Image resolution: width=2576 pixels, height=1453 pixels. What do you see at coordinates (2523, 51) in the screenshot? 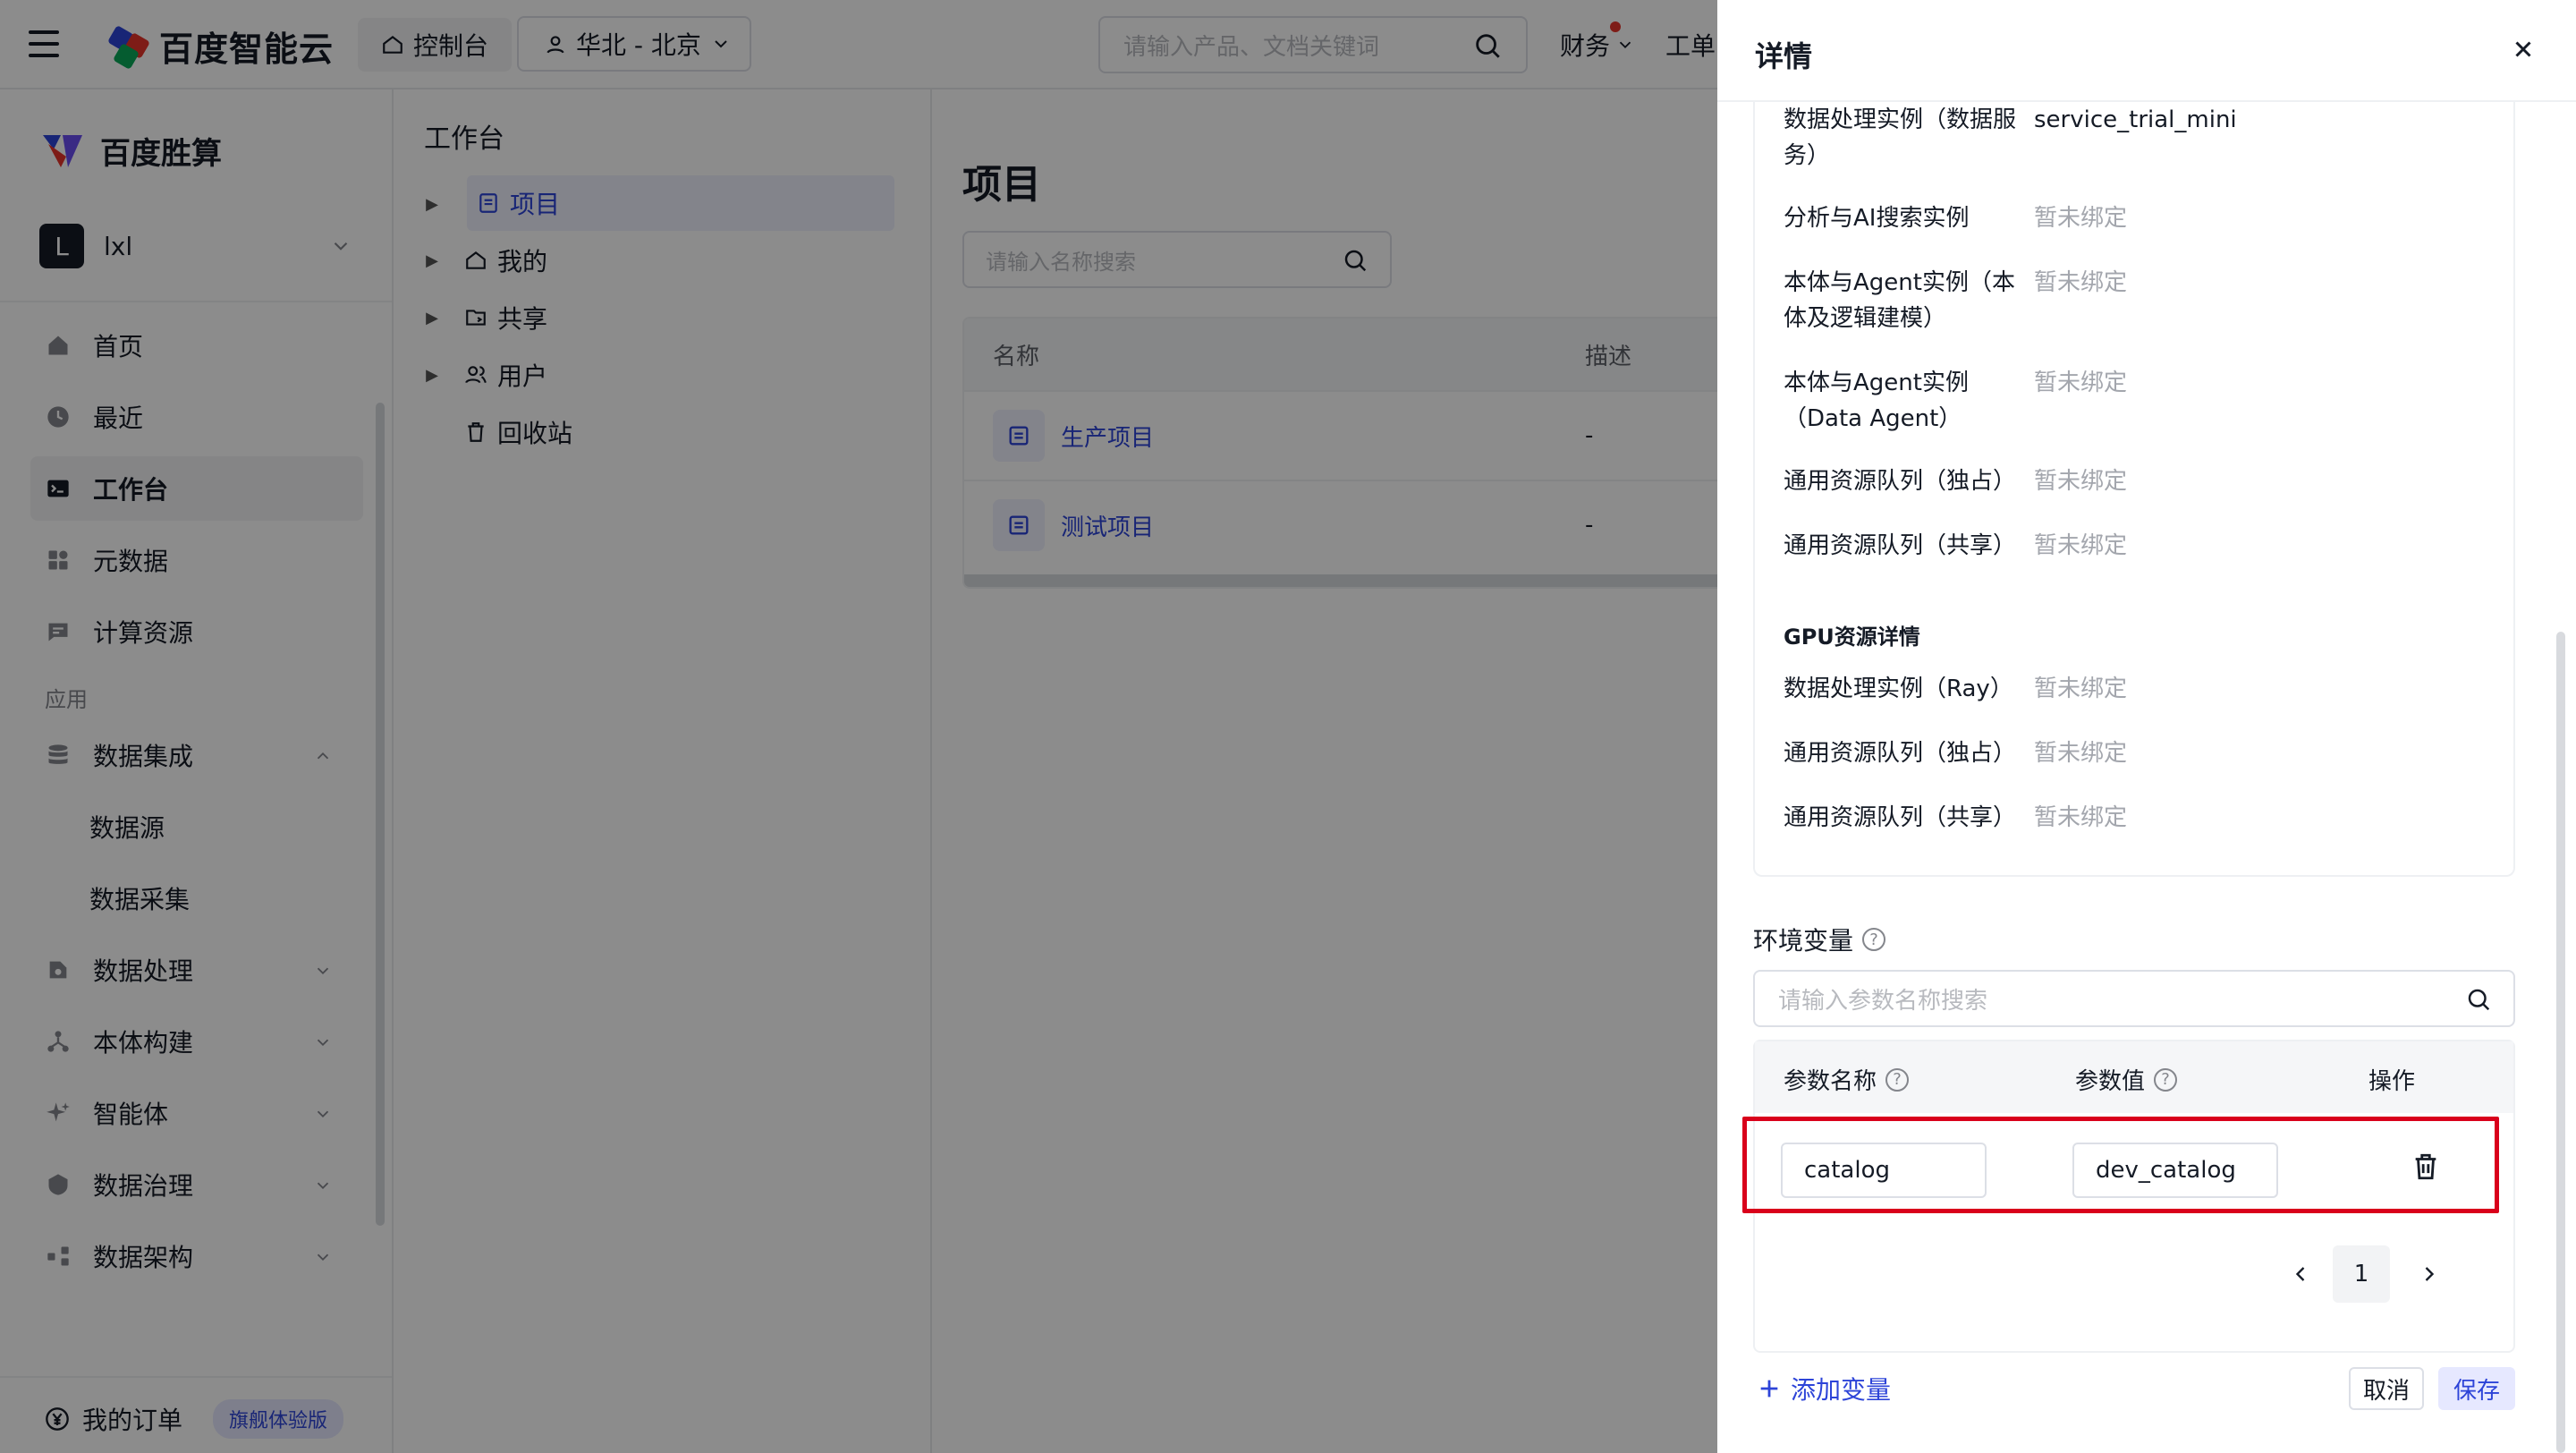
I see `close-icon` at bounding box center [2523, 51].